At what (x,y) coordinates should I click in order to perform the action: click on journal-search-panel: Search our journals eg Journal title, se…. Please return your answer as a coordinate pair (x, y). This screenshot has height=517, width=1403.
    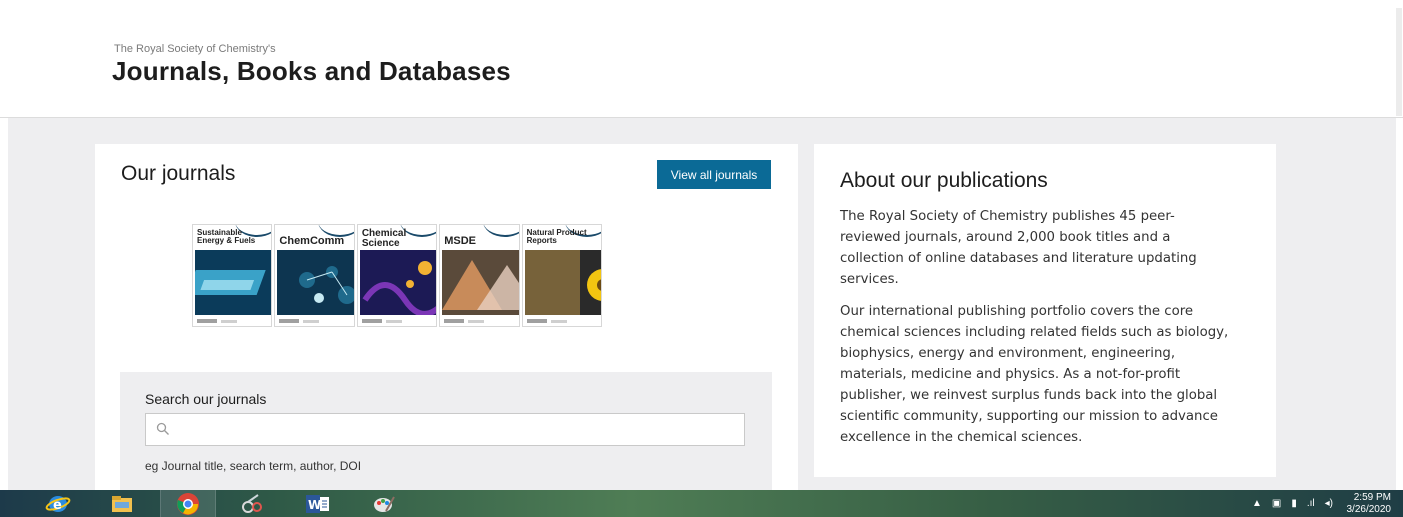
    Looking at the image, I should click on (446, 431).